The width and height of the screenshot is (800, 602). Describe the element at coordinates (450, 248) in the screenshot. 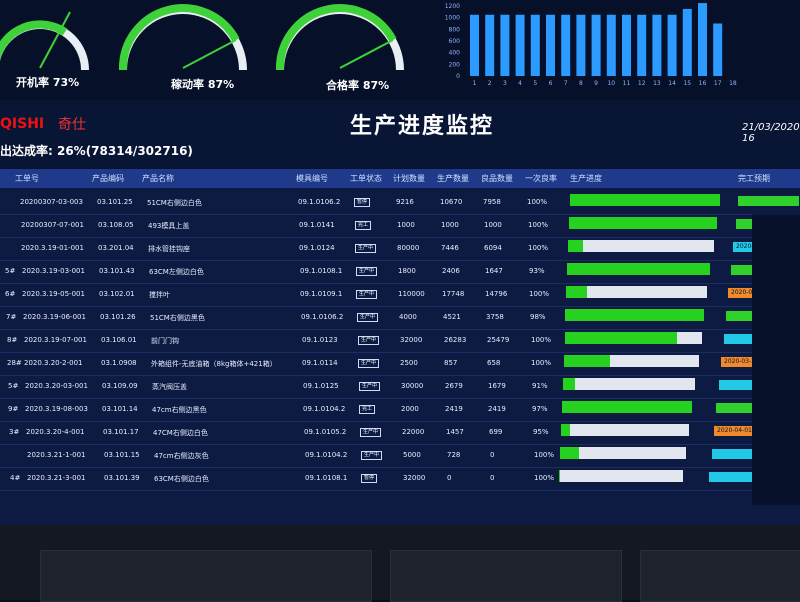

I see `row-produced-qty: 7446` at that location.